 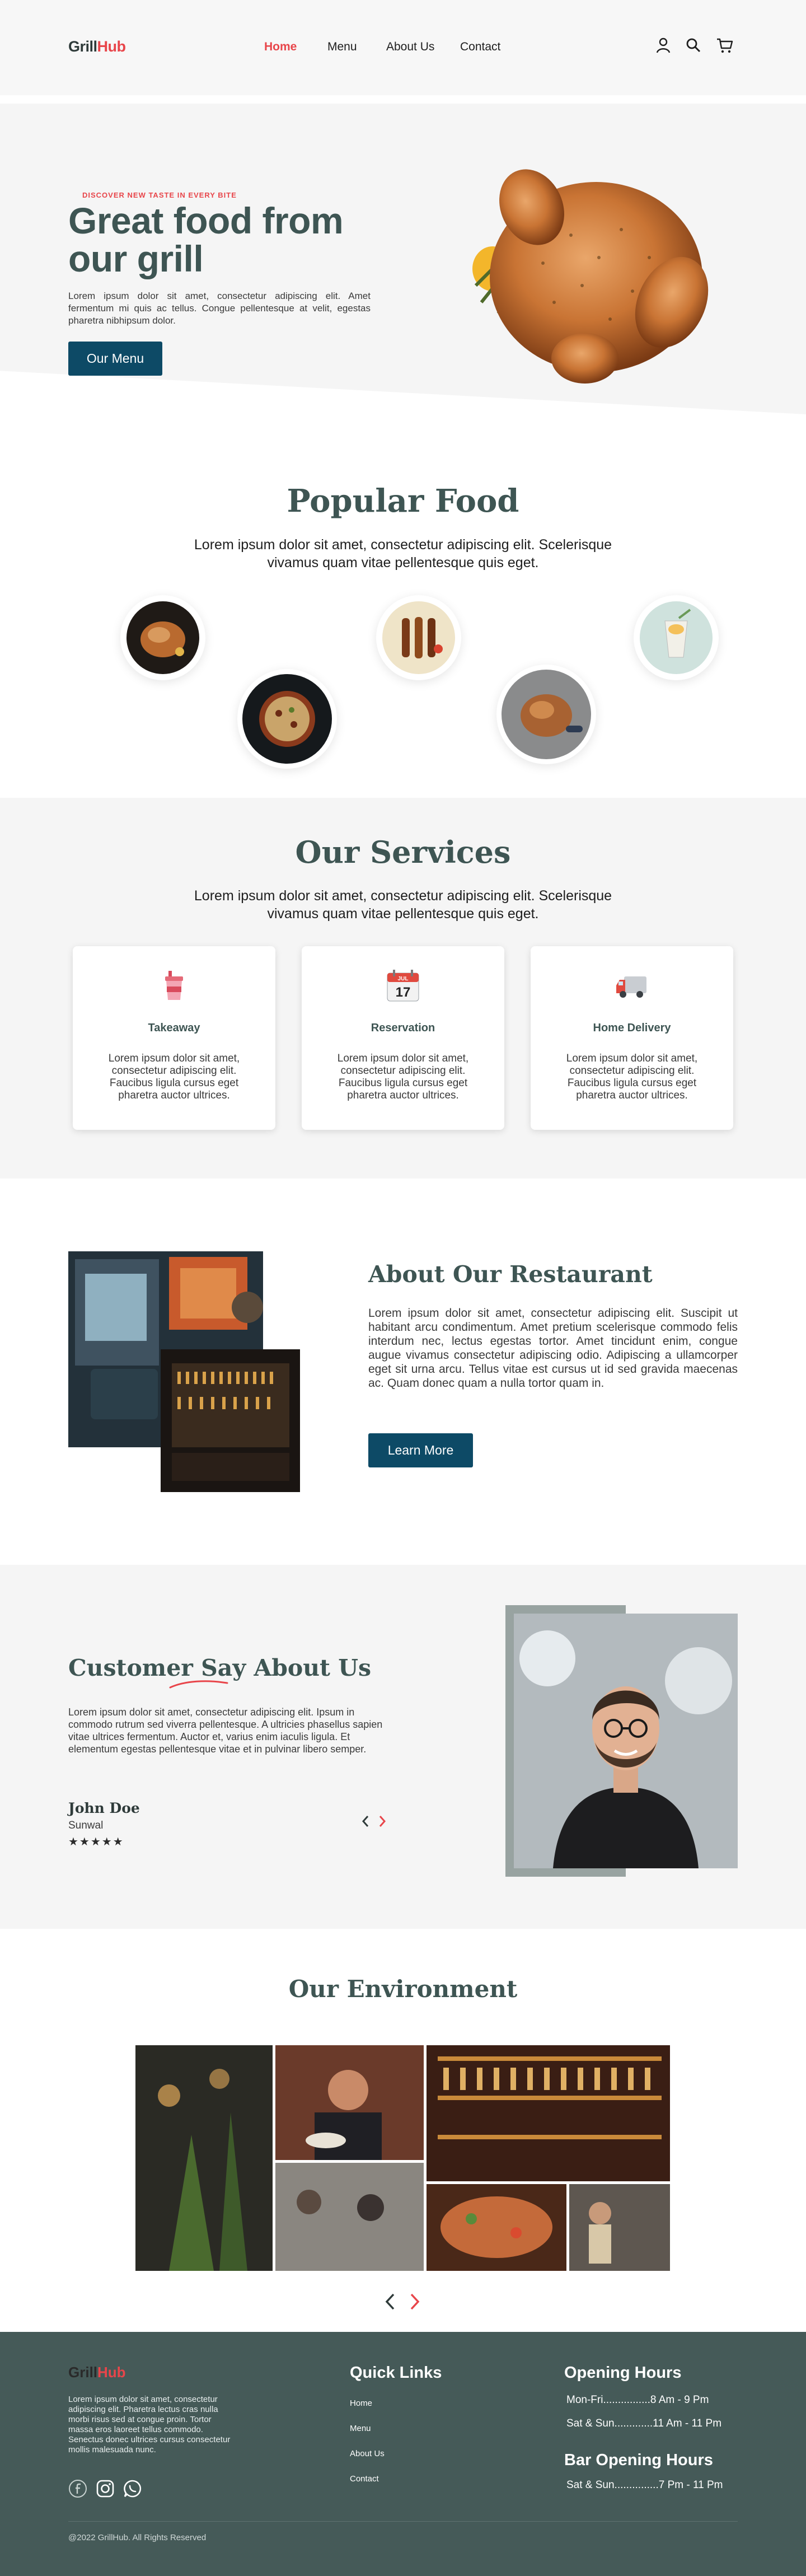 What do you see at coordinates (410, 47) in the screenshot?
I see `nav-about-us: About Us` at bounding box center [410, 47].